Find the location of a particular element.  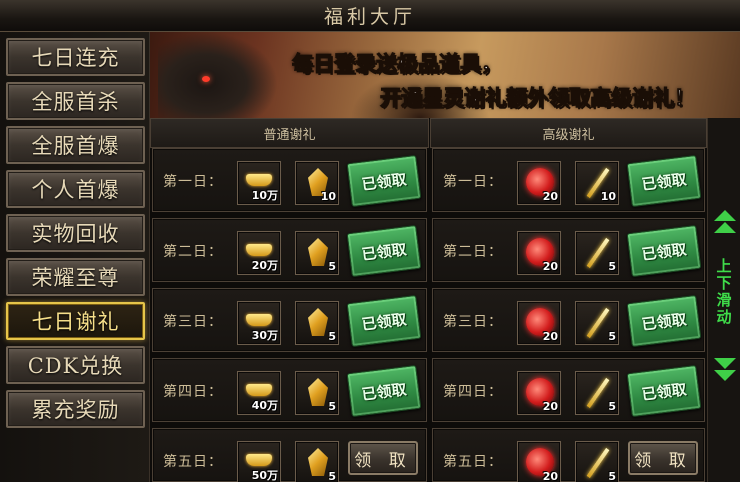

warrior-horse-art is located at coordinates (218, 75).